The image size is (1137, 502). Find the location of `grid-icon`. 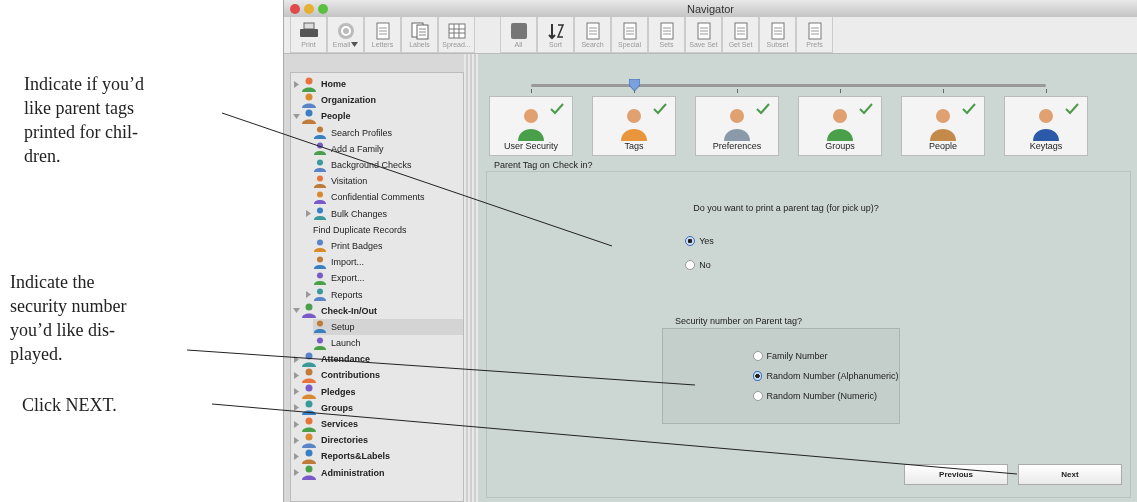

grid-icon is located at coordinates (456, 30).